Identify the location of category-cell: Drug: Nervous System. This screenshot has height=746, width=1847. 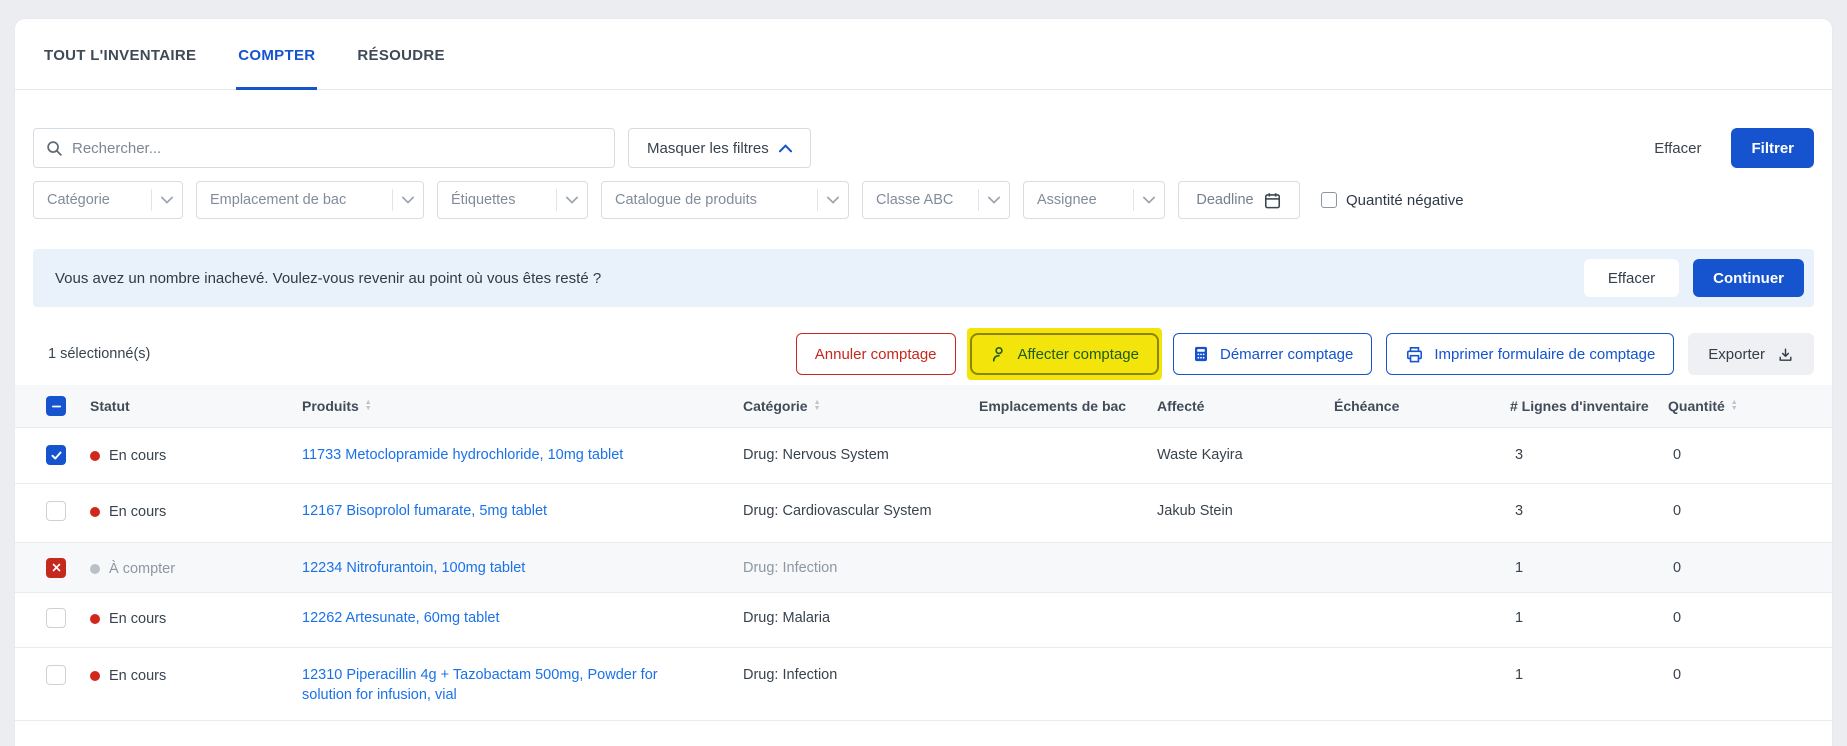
(816, 455).